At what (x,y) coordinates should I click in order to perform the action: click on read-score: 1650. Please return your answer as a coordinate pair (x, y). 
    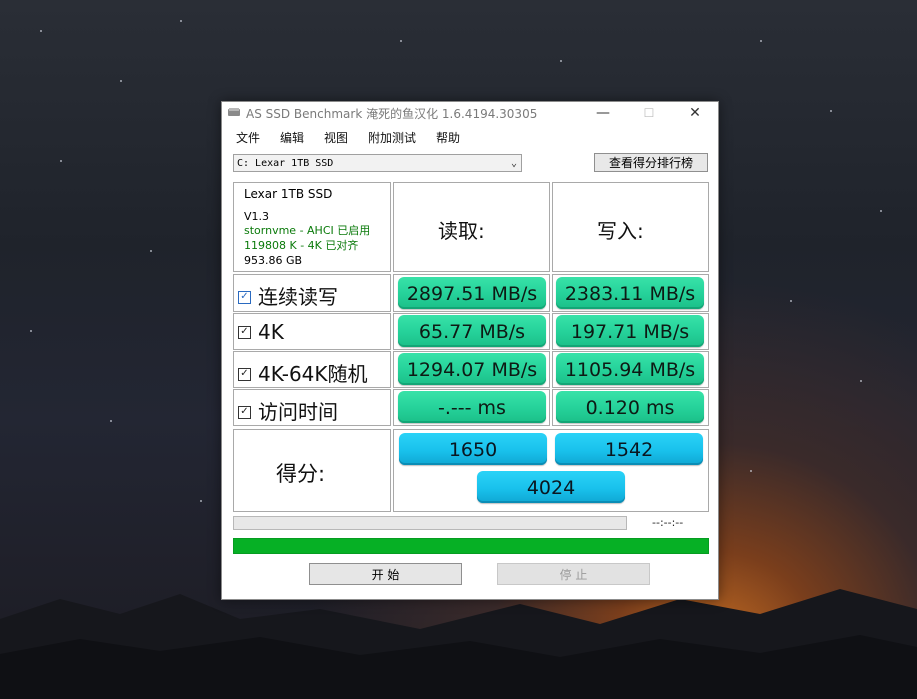
    Looking at the image, I should click on (473, 449).